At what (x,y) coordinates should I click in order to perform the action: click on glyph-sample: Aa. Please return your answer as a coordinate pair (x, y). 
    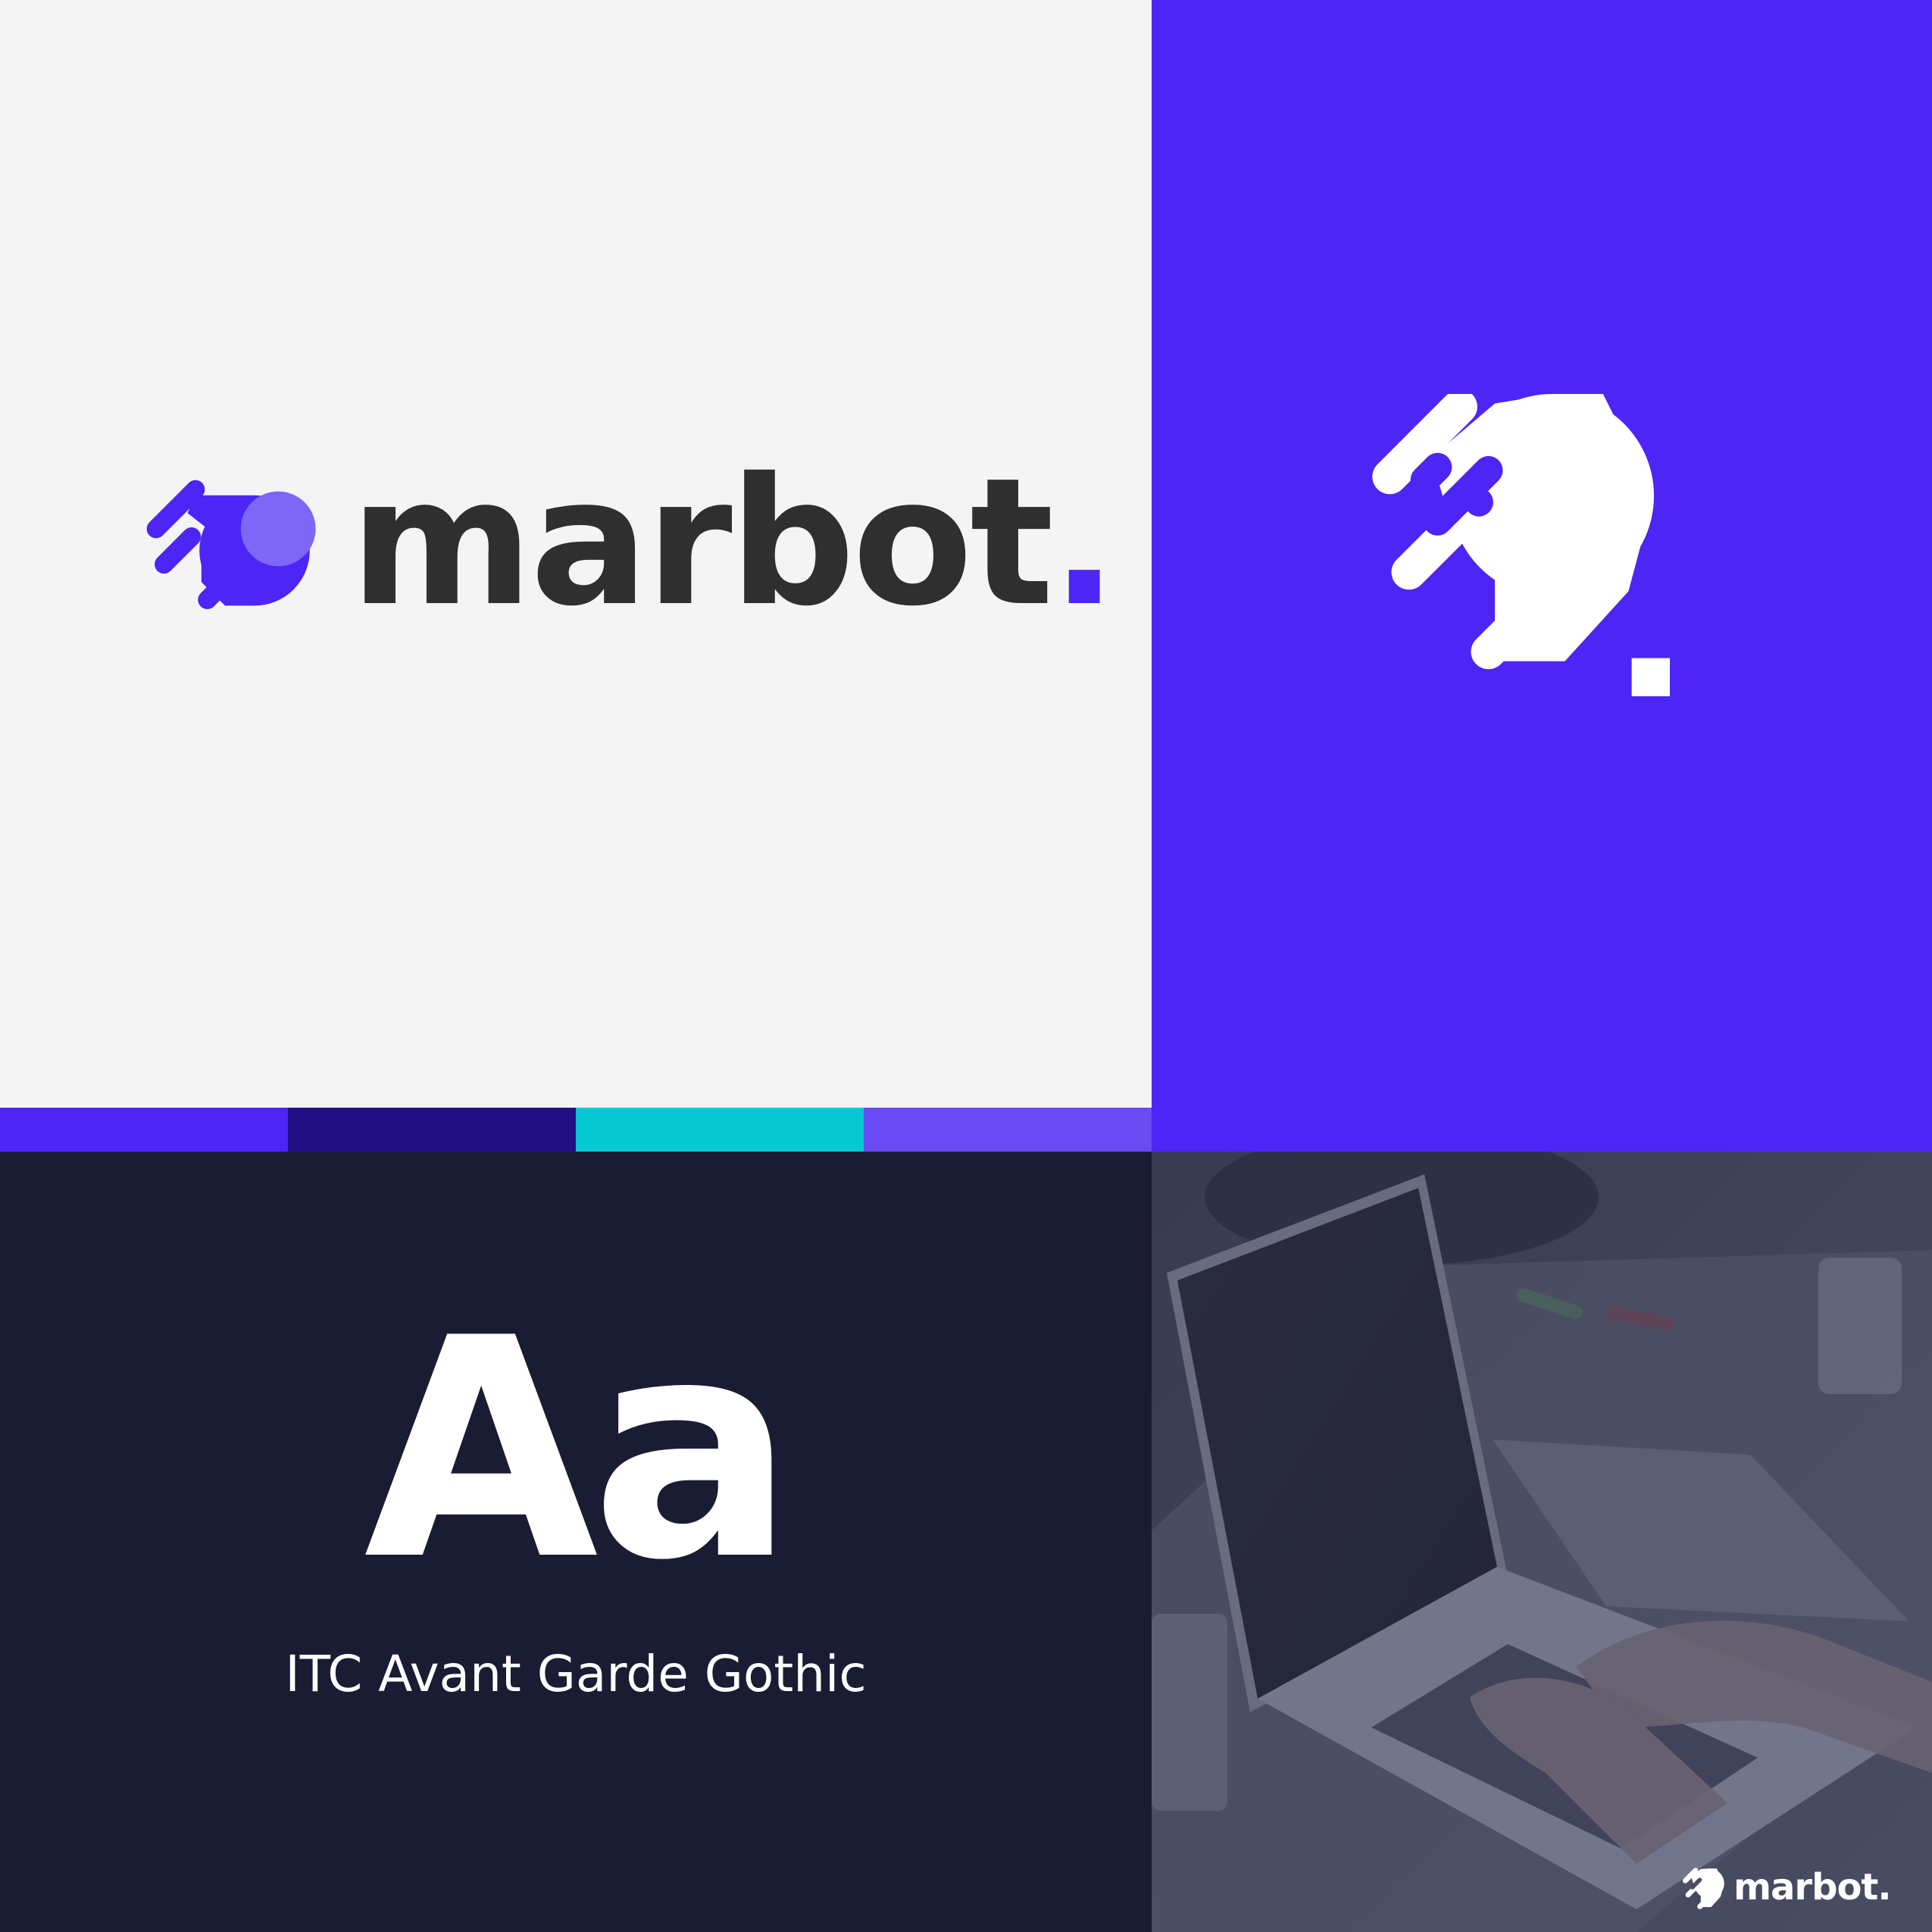
    Looking at the image, I should click on (580, 1451).